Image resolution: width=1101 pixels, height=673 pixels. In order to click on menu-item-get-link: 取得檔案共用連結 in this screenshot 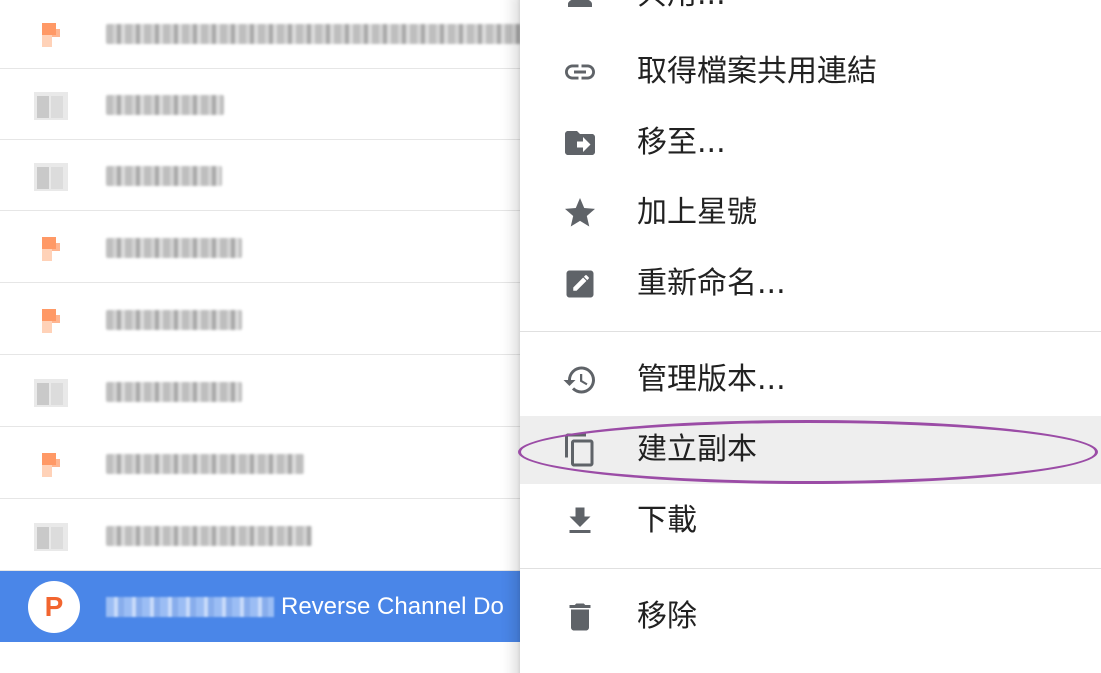, I will do `click(810, 72)`.